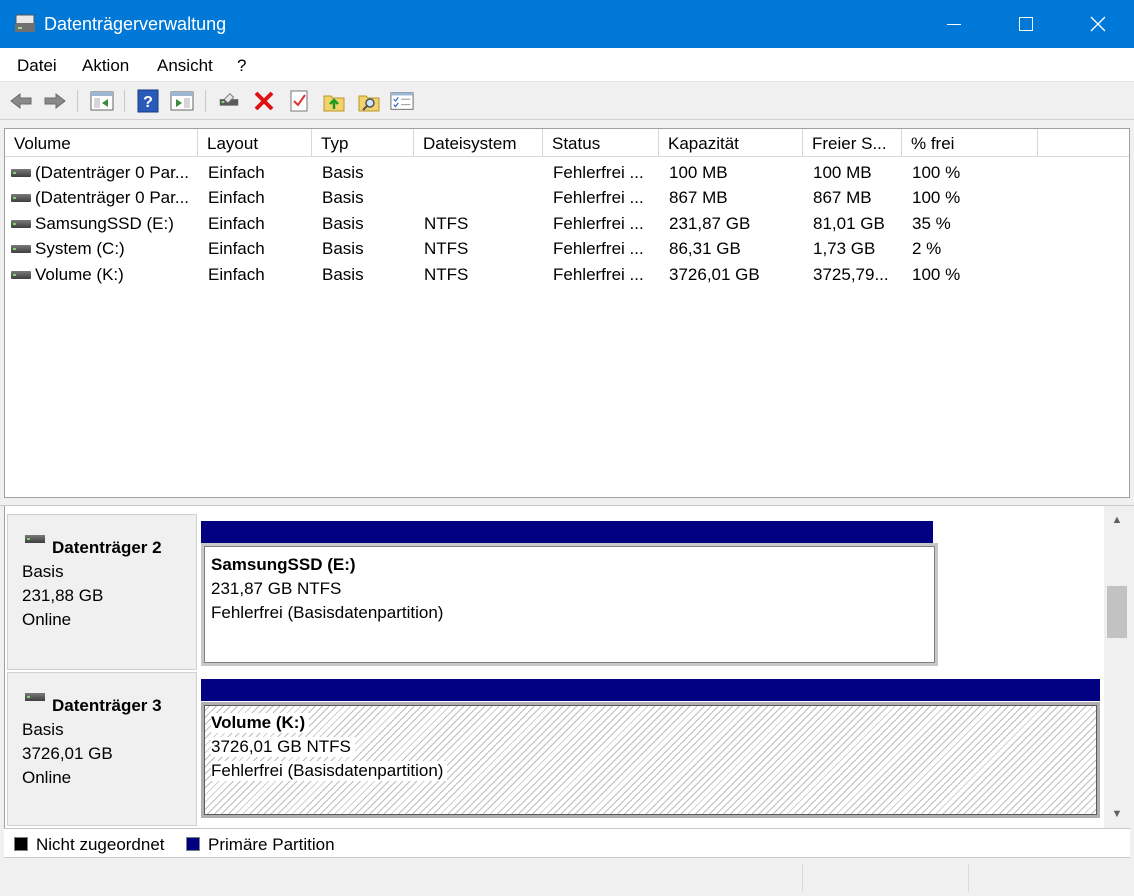 The height and width of the screenshot is (896, 1134). What do you see at coordinates (278, 589) in the screenshot?
I see `partition-size: 231,87 GB NTFS` at bounding box center [278, 589].